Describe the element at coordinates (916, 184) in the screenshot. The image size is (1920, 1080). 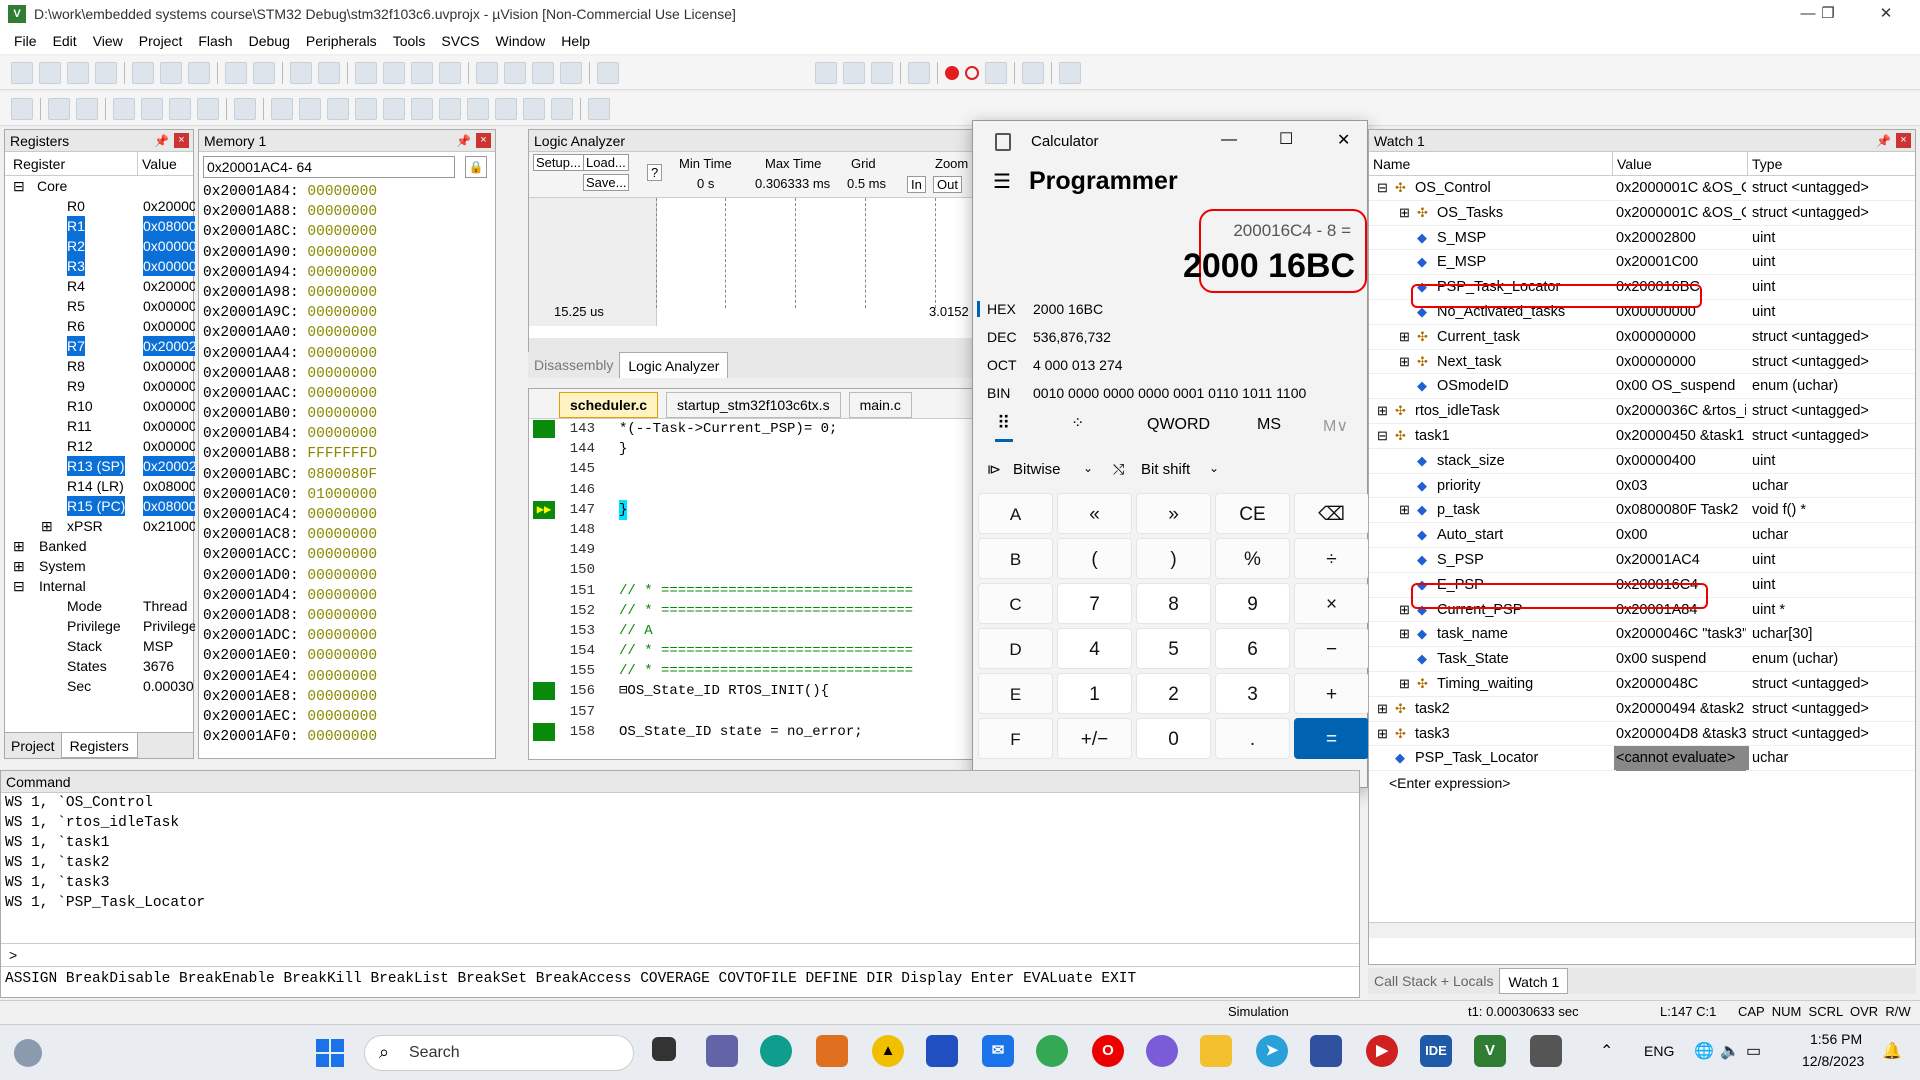
I see `zoom-in-button: In` at that location.